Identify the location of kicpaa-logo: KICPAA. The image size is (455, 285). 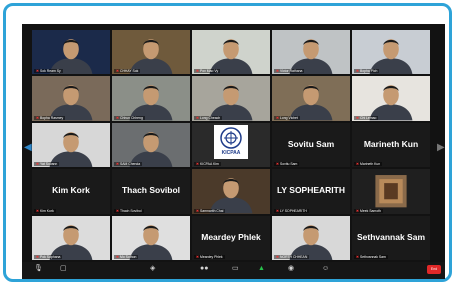
(231, 141).